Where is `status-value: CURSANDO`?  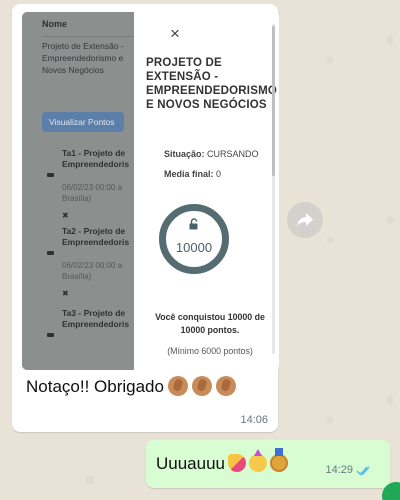
status-value: CURSANDO is located at coordinates (233, 154).